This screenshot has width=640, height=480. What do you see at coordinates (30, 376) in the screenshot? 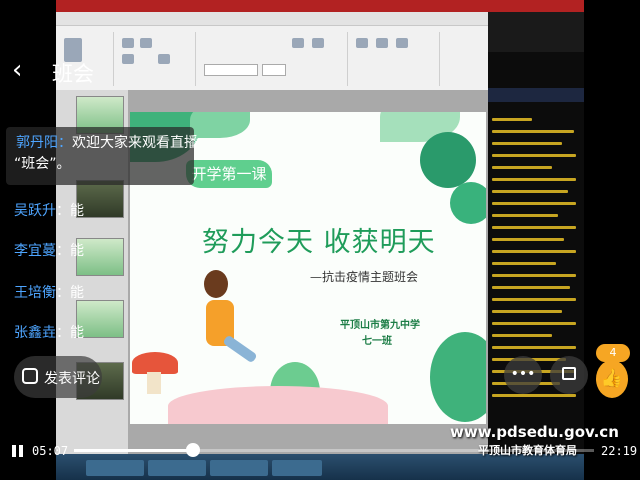
I see `comment-icon` at bounding box center [30, 376].